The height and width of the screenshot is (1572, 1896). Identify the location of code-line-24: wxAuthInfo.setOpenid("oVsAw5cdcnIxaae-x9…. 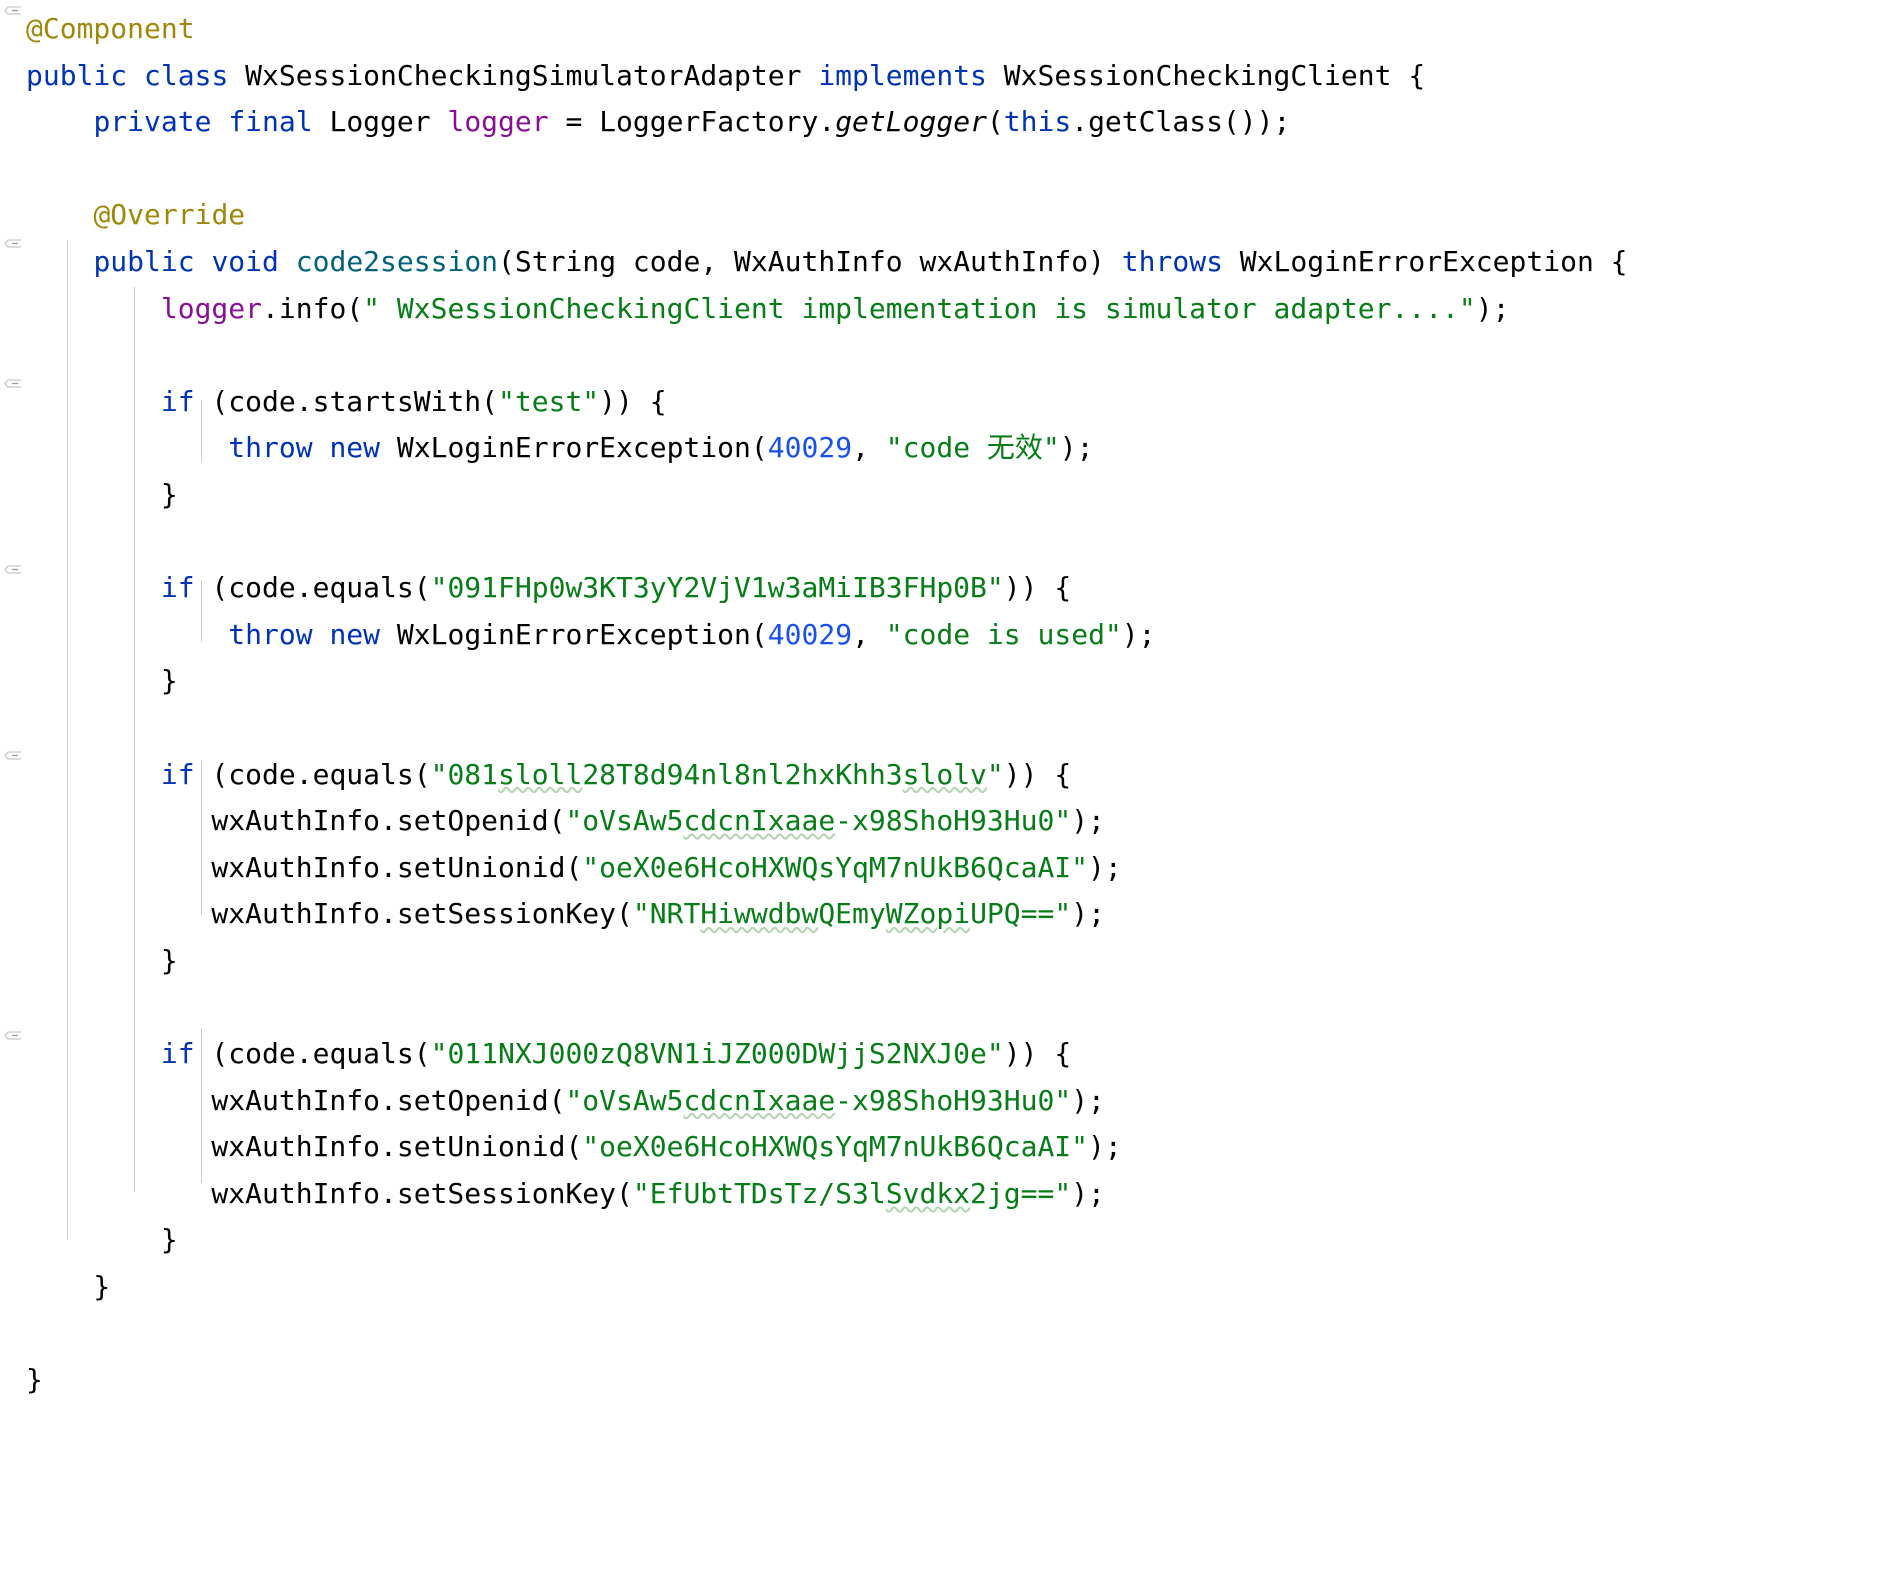
(961, 1101).